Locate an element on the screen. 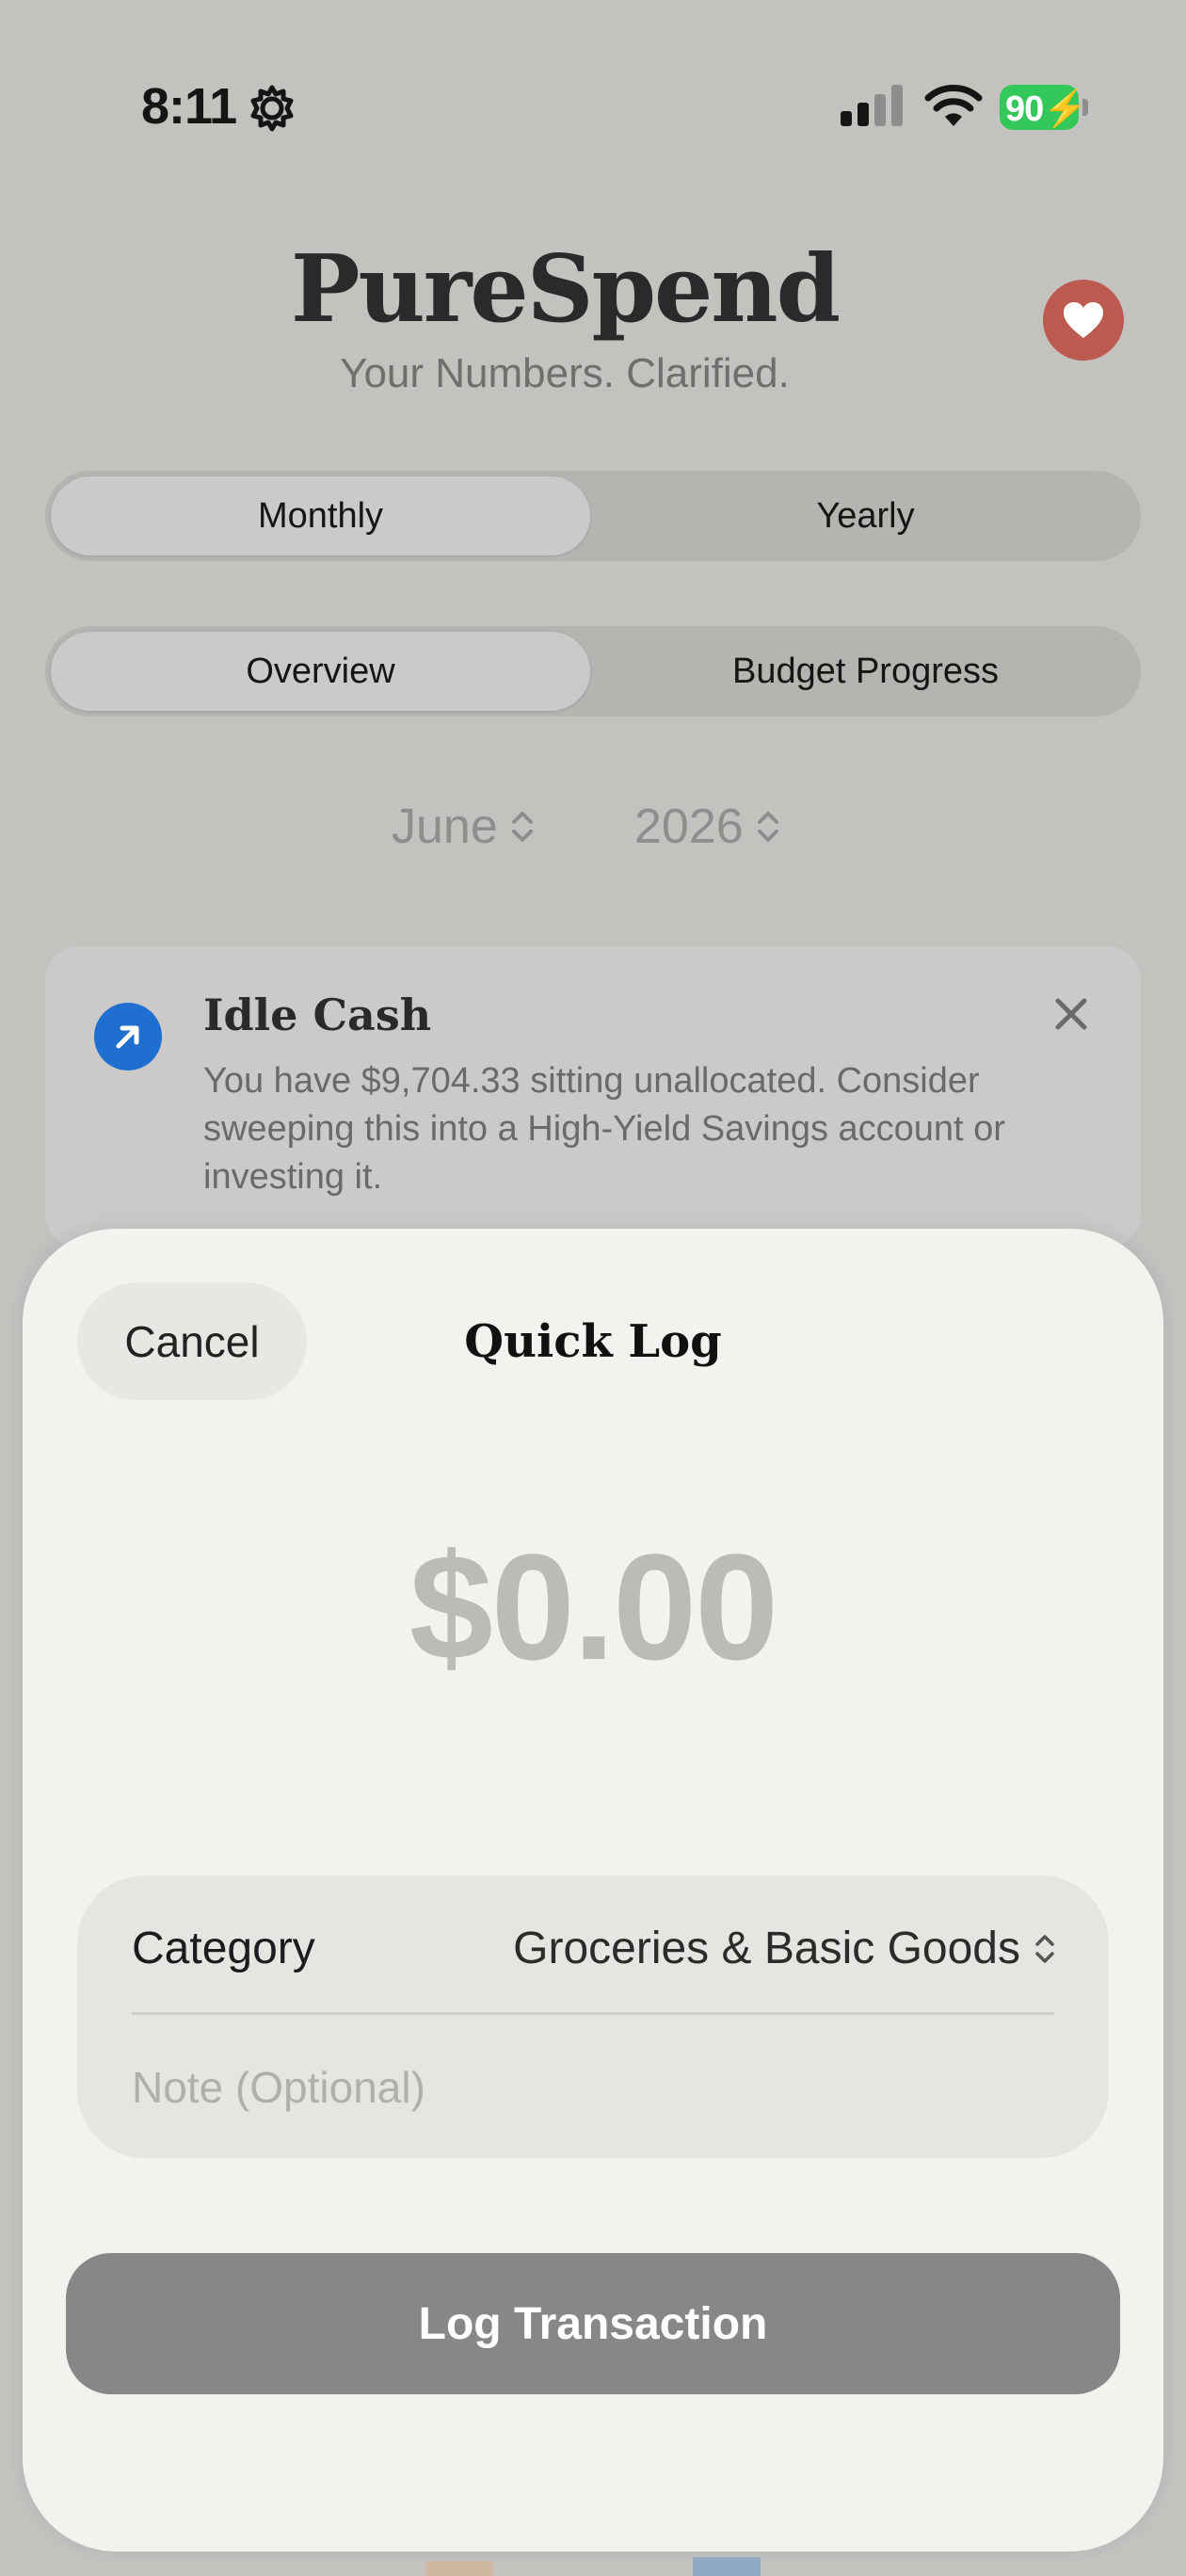  note-input is located at coordinates (593, 2087).